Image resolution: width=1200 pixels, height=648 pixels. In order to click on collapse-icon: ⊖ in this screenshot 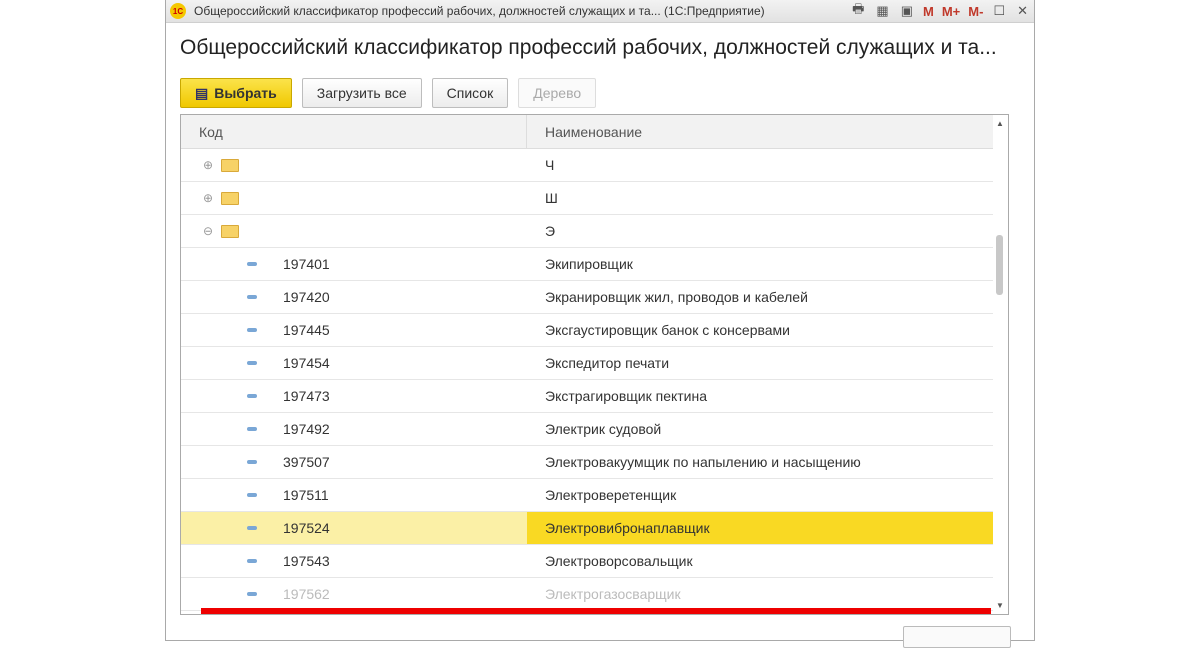, I will do `click(208, 231)`.